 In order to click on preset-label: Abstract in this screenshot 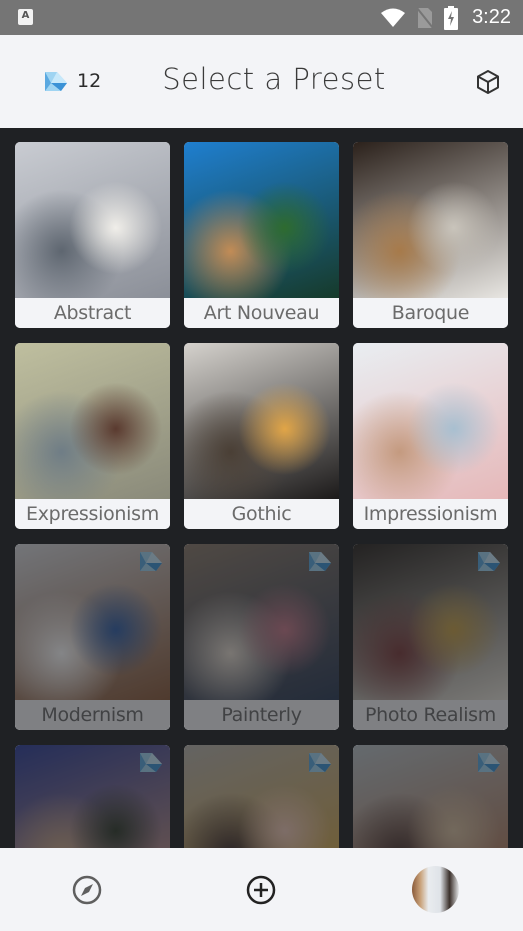, I will do `click(92, 313)`.